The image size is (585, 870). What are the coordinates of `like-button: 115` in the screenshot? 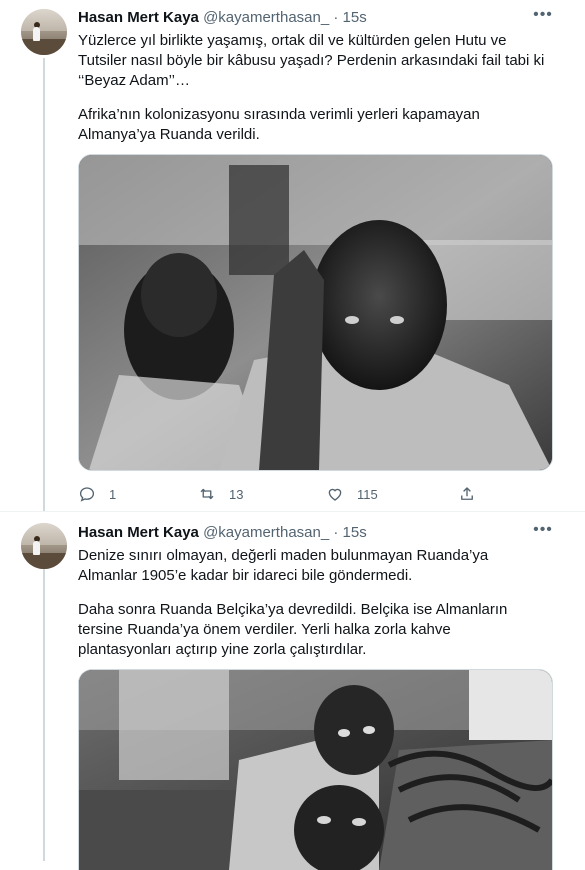 It's located at (352, 494).